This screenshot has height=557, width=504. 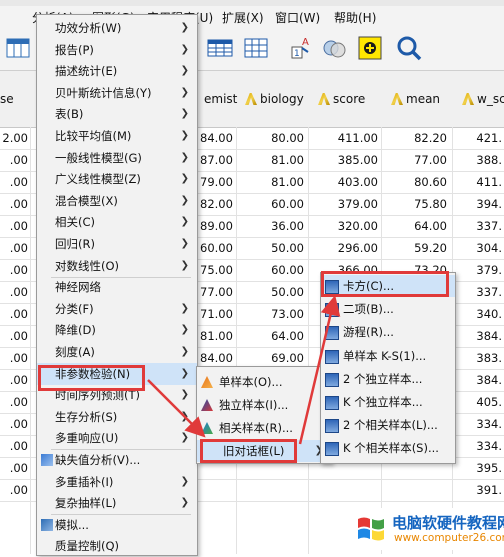 What do you see at coordinates (344, 248) in the screenshot?
I see `table-cell: 296.00` at bounding box center [344, 248].